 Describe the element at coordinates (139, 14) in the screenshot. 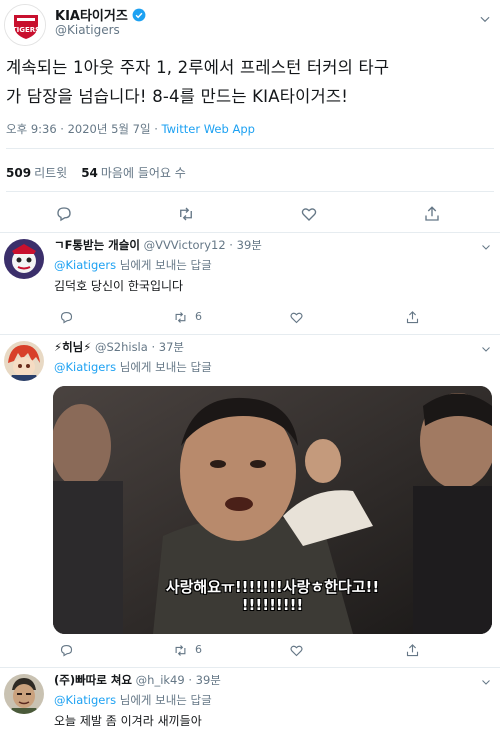

I see `verified-badge-icon` at that location.